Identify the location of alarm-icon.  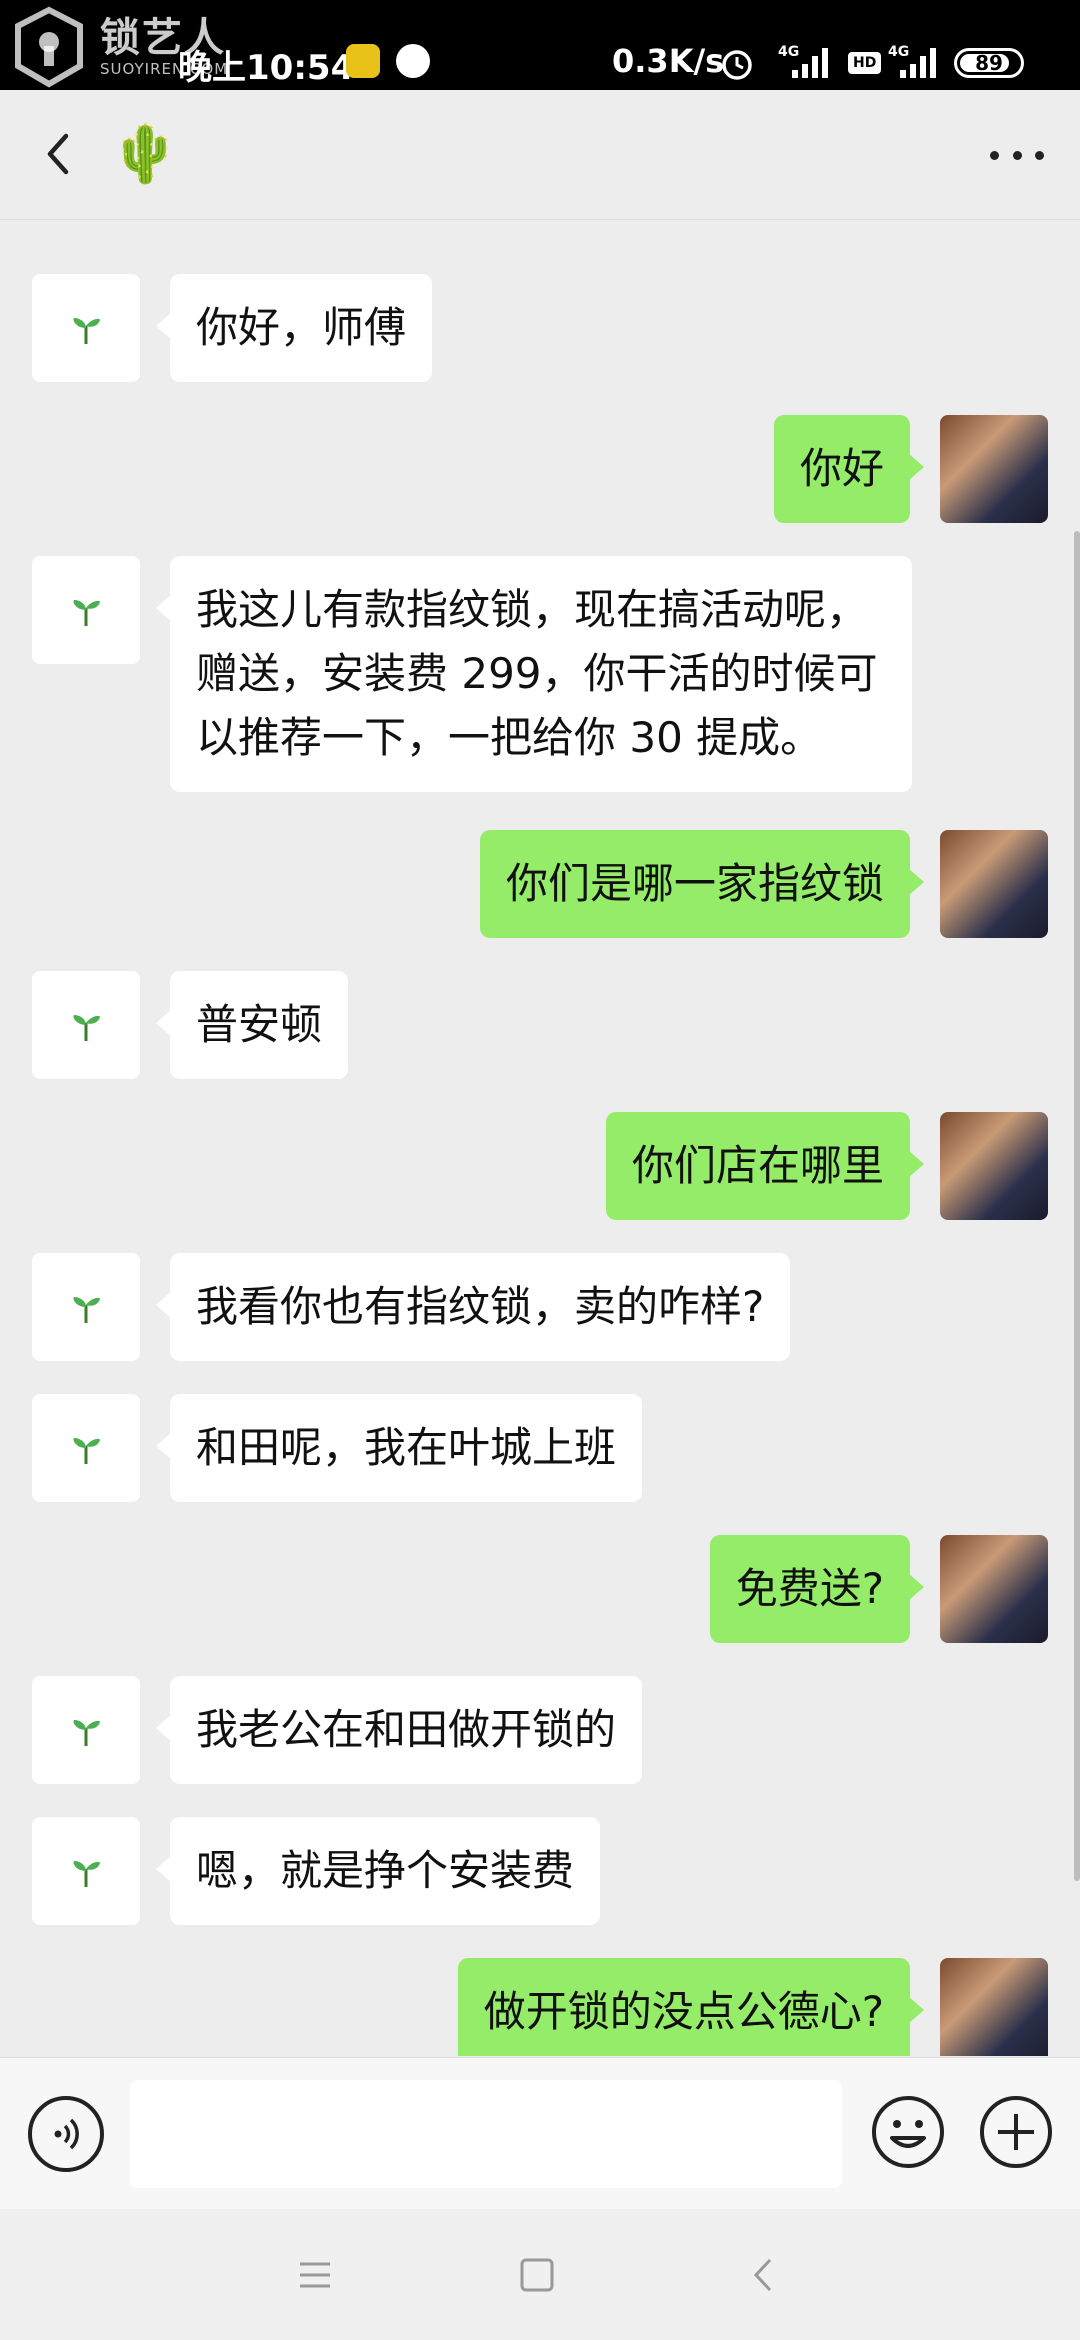
(737, 65).